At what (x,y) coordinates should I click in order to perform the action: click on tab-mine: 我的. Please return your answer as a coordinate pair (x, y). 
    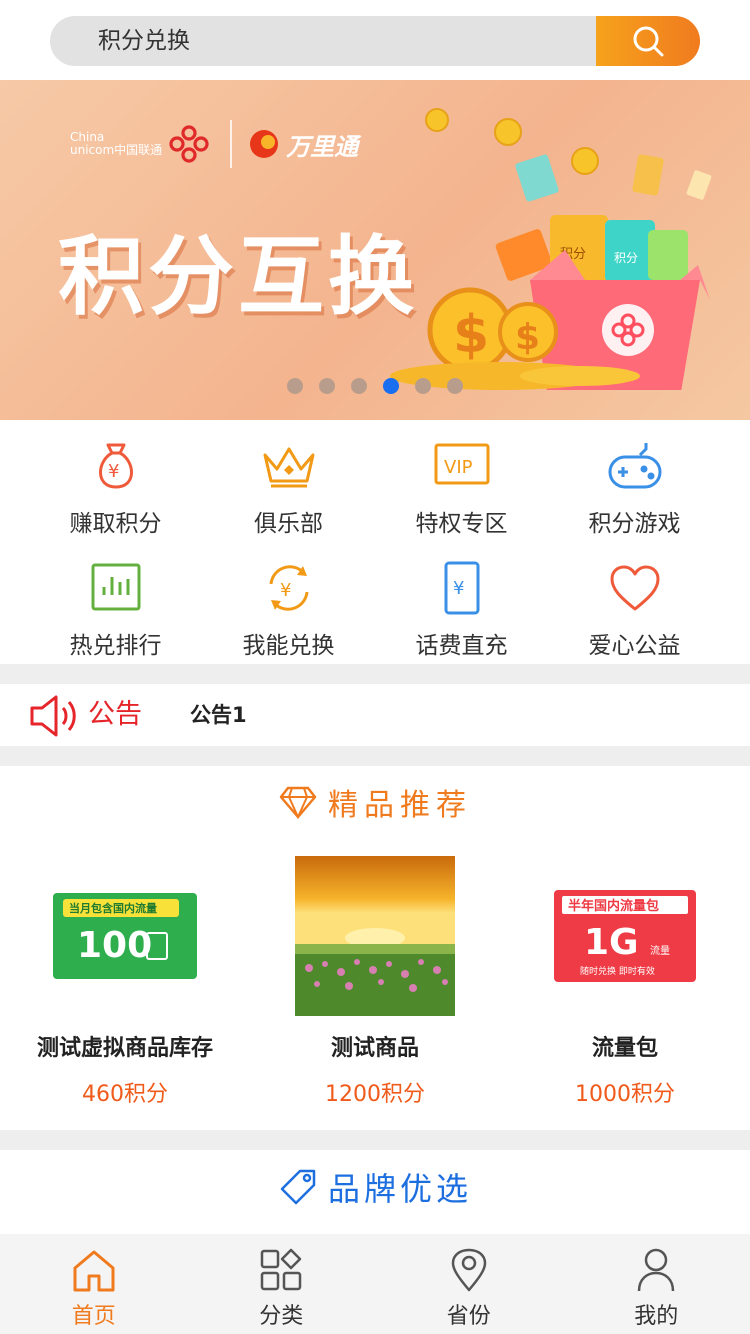
    Looking at the image, I should click on (656, 1284).